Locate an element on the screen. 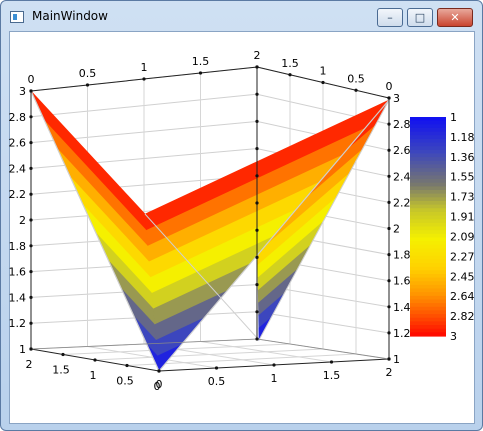  colorbar-label: 2.09 is located at coordinates (462, 236).